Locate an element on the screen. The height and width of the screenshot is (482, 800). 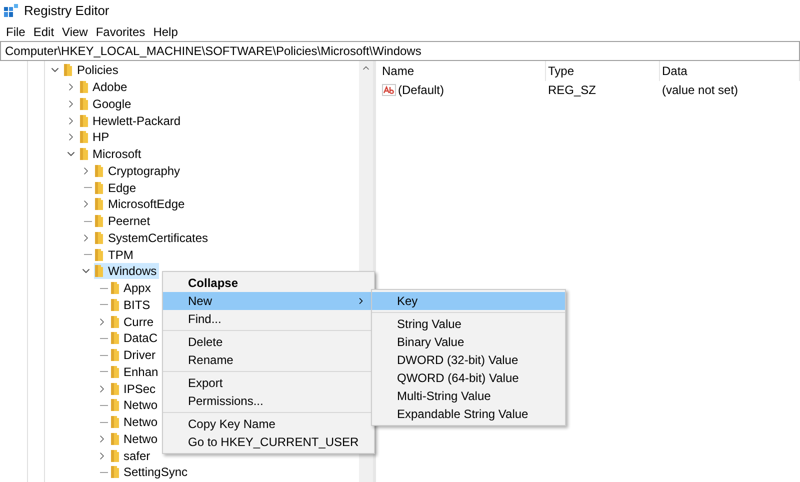
tree-item: Edge is located at coordinates (116, 188).